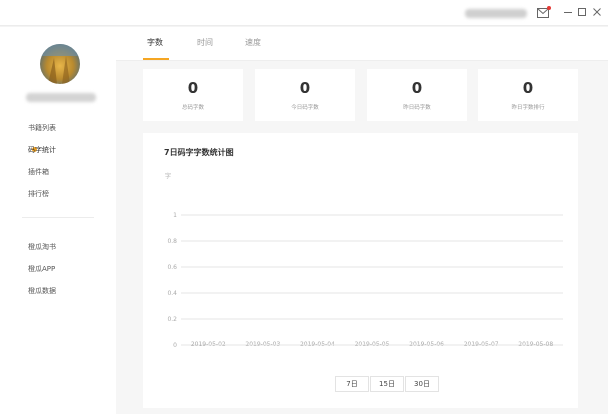 The image size is (608, 414). I want to click on chart-y-tick-label: 0.6, so click(172, 267).